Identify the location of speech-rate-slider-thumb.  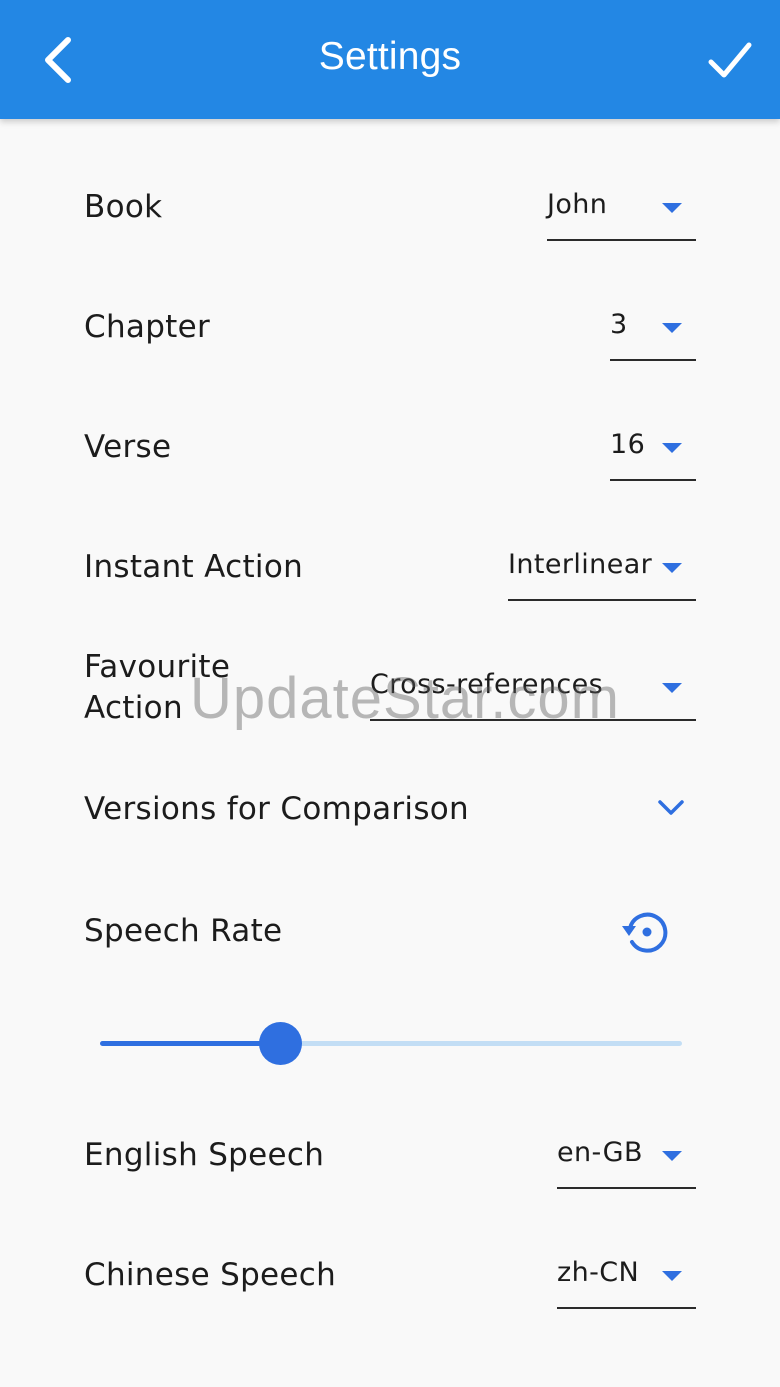
(280, 1043).